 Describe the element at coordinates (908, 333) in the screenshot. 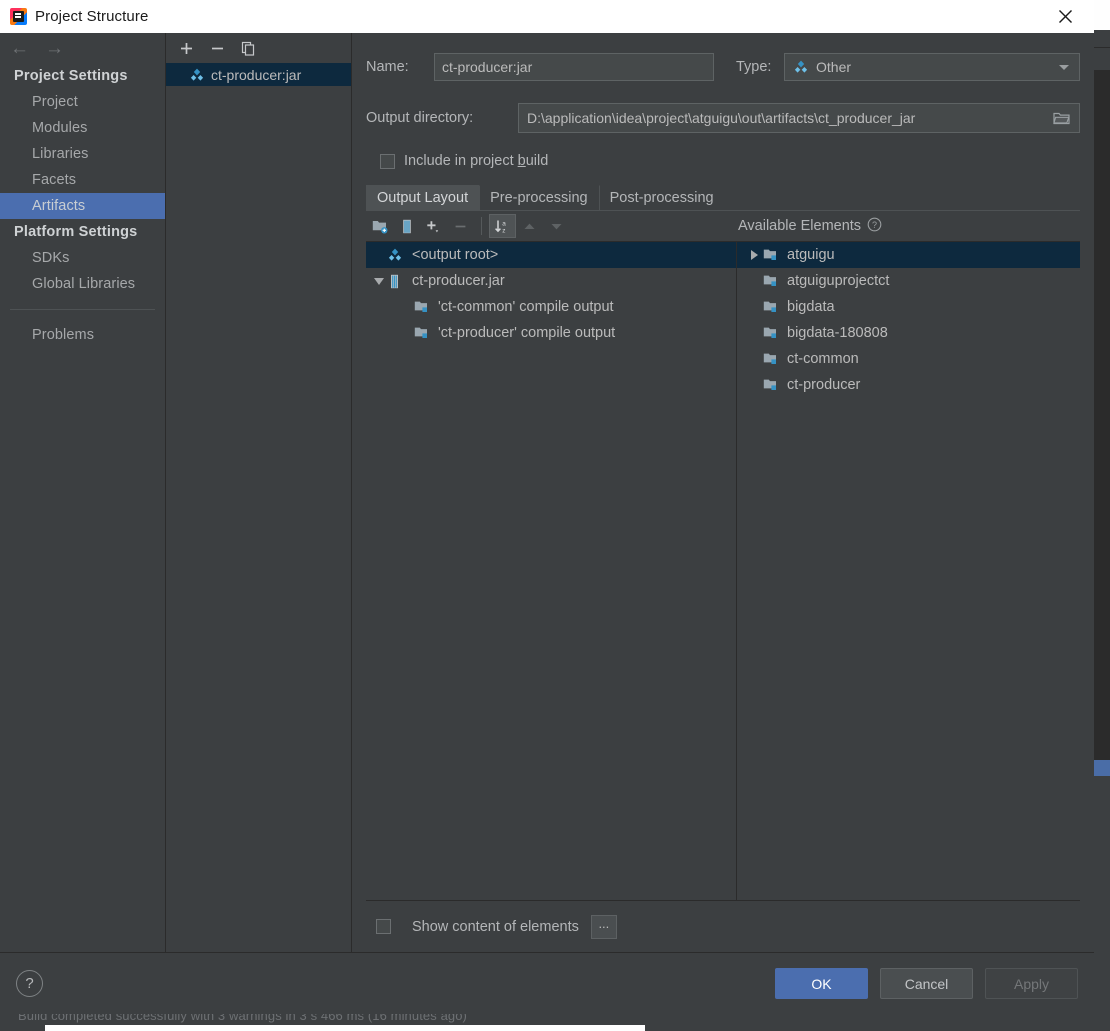

I see `tree-row: bigdata-180808` at that location.